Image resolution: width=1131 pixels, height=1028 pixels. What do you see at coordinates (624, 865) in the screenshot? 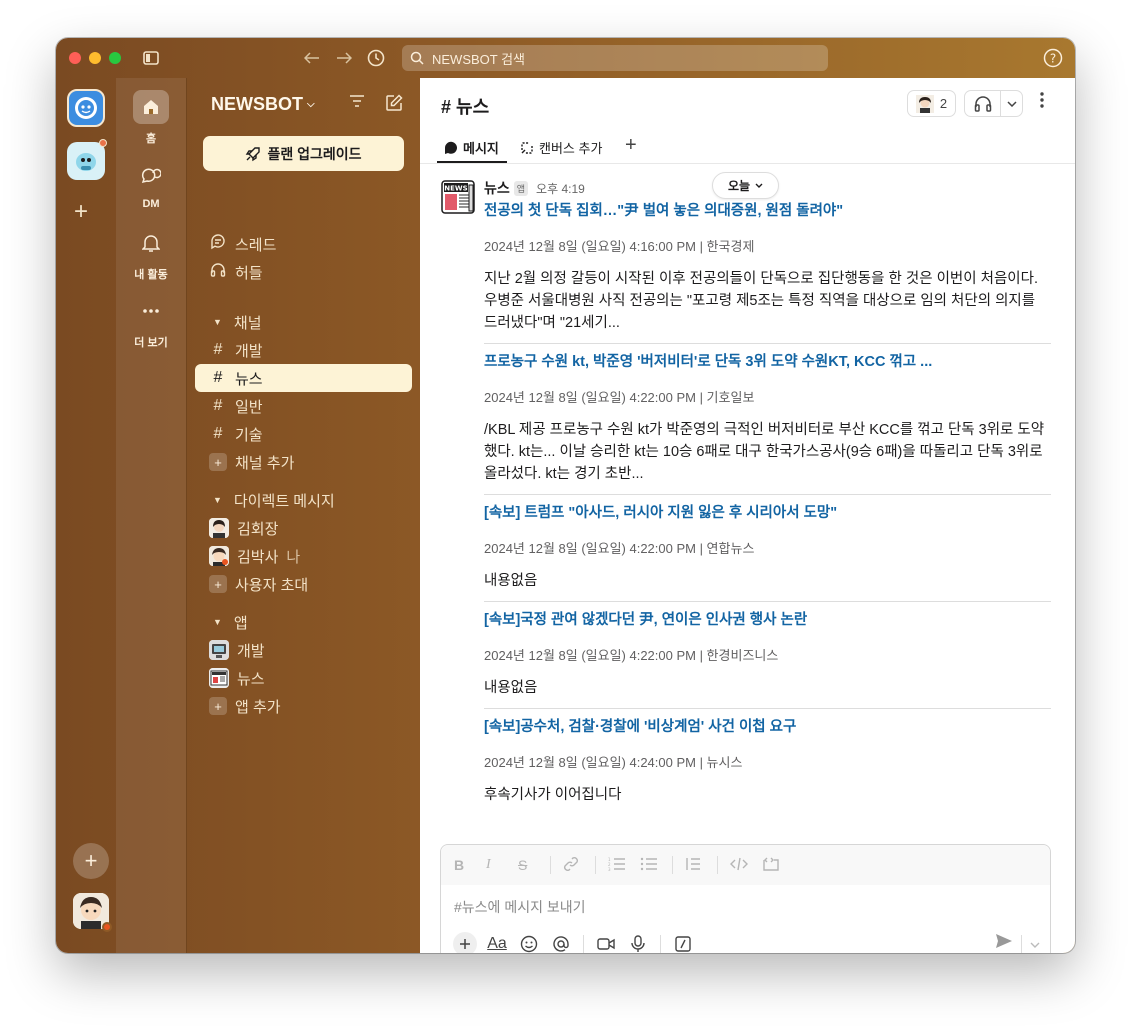
I see `ordered-list-icon: 123` at bounding box center [624, 865].